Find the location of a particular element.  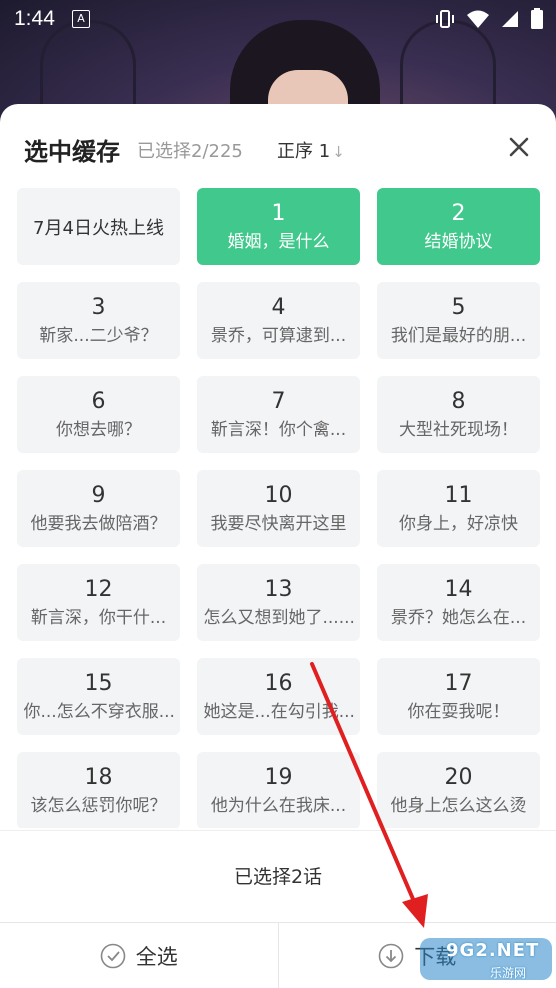

episode-title: 你在耍我呢！ is located at coordinates (458, 711).